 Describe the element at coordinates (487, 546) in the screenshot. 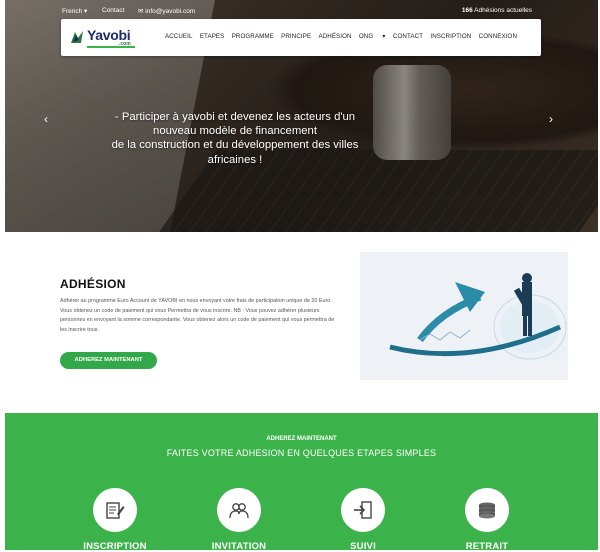

I see `step-label: RETRAIT` at that location.